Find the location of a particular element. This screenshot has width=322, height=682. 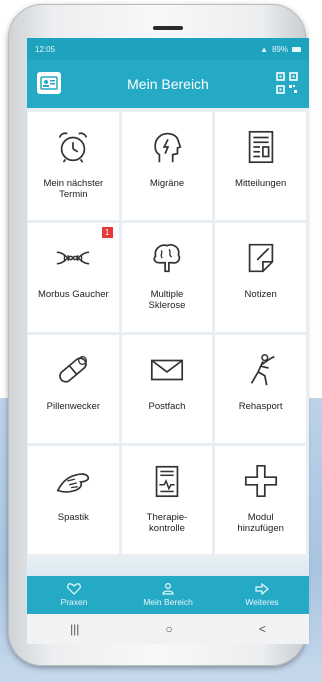

status-bar: 12:05 ▲ 89% is located at coordinates (168, 49).